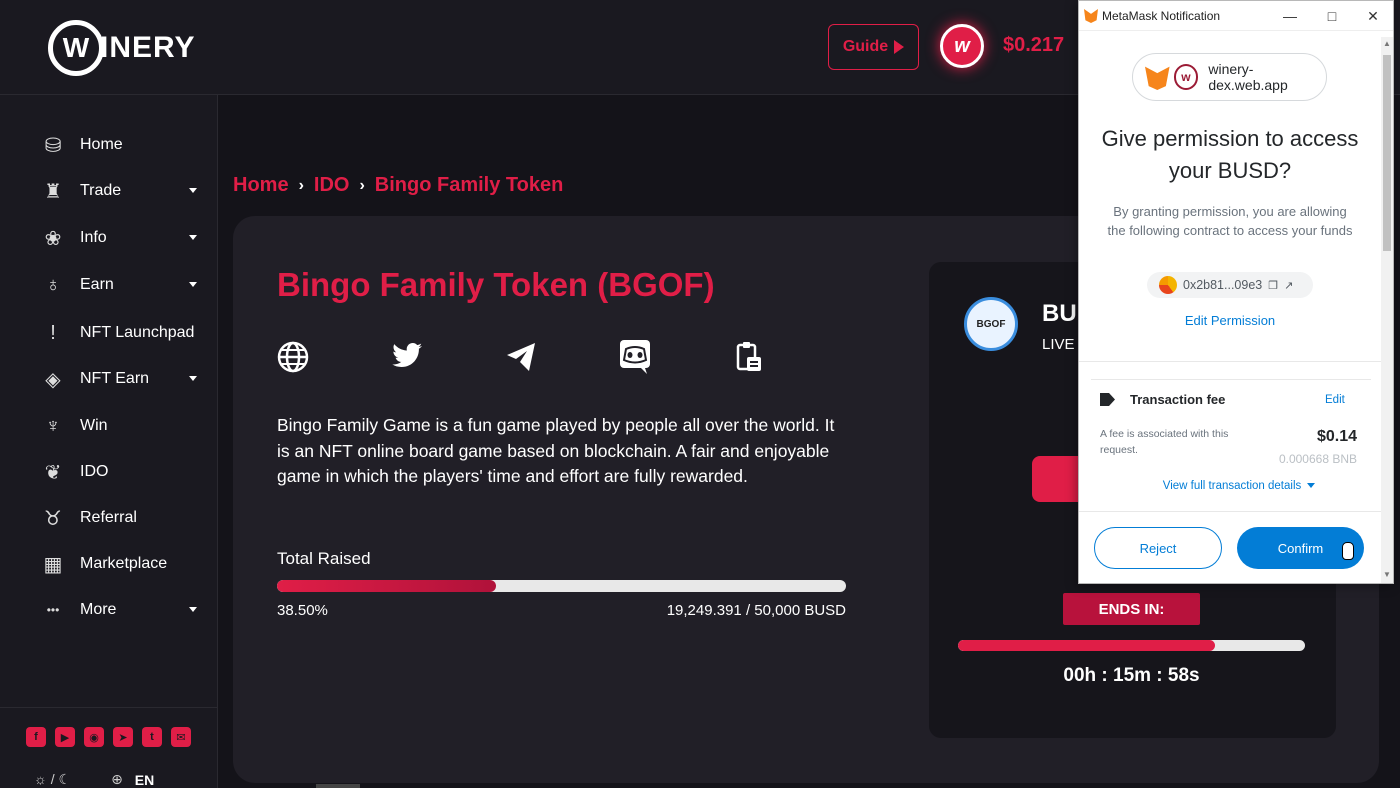 Image resolution: width=1400 pixels, height=788 pixels. I want to click on view-details-link: View full transaction details, so click(1239, 486).